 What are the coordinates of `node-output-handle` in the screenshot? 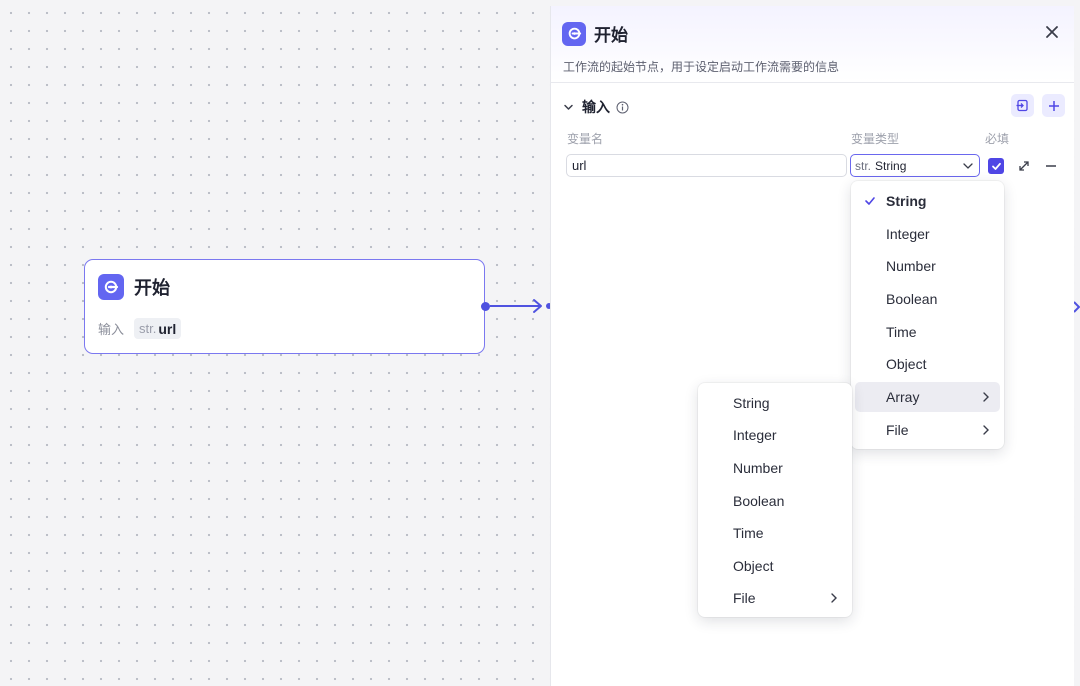 It's located at (485, 306).